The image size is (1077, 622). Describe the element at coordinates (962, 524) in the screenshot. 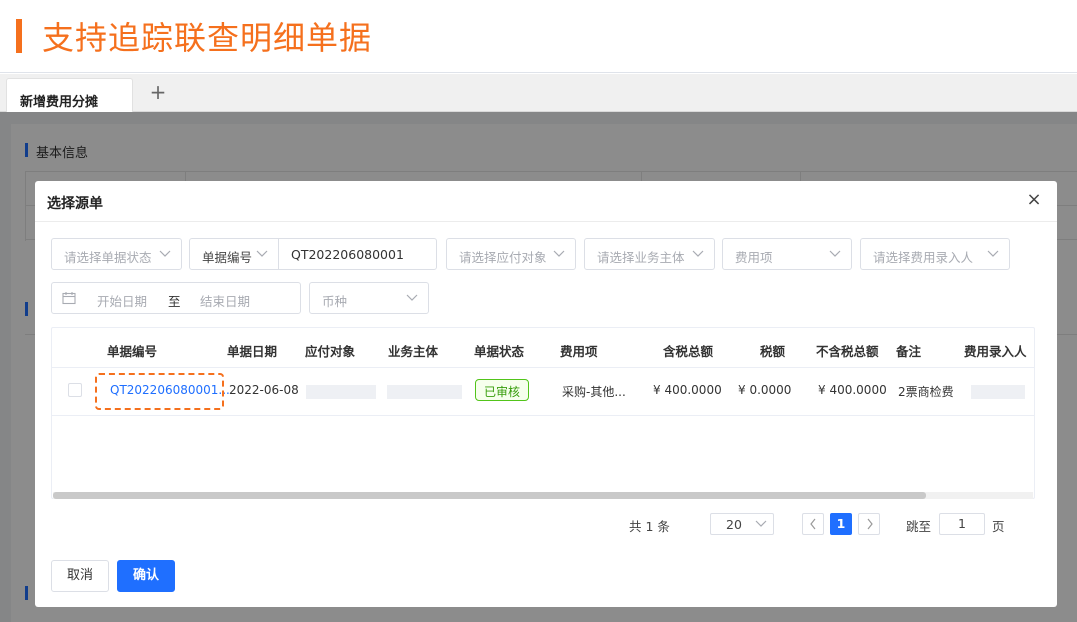

I see `jump-page-input: 1` at that location.